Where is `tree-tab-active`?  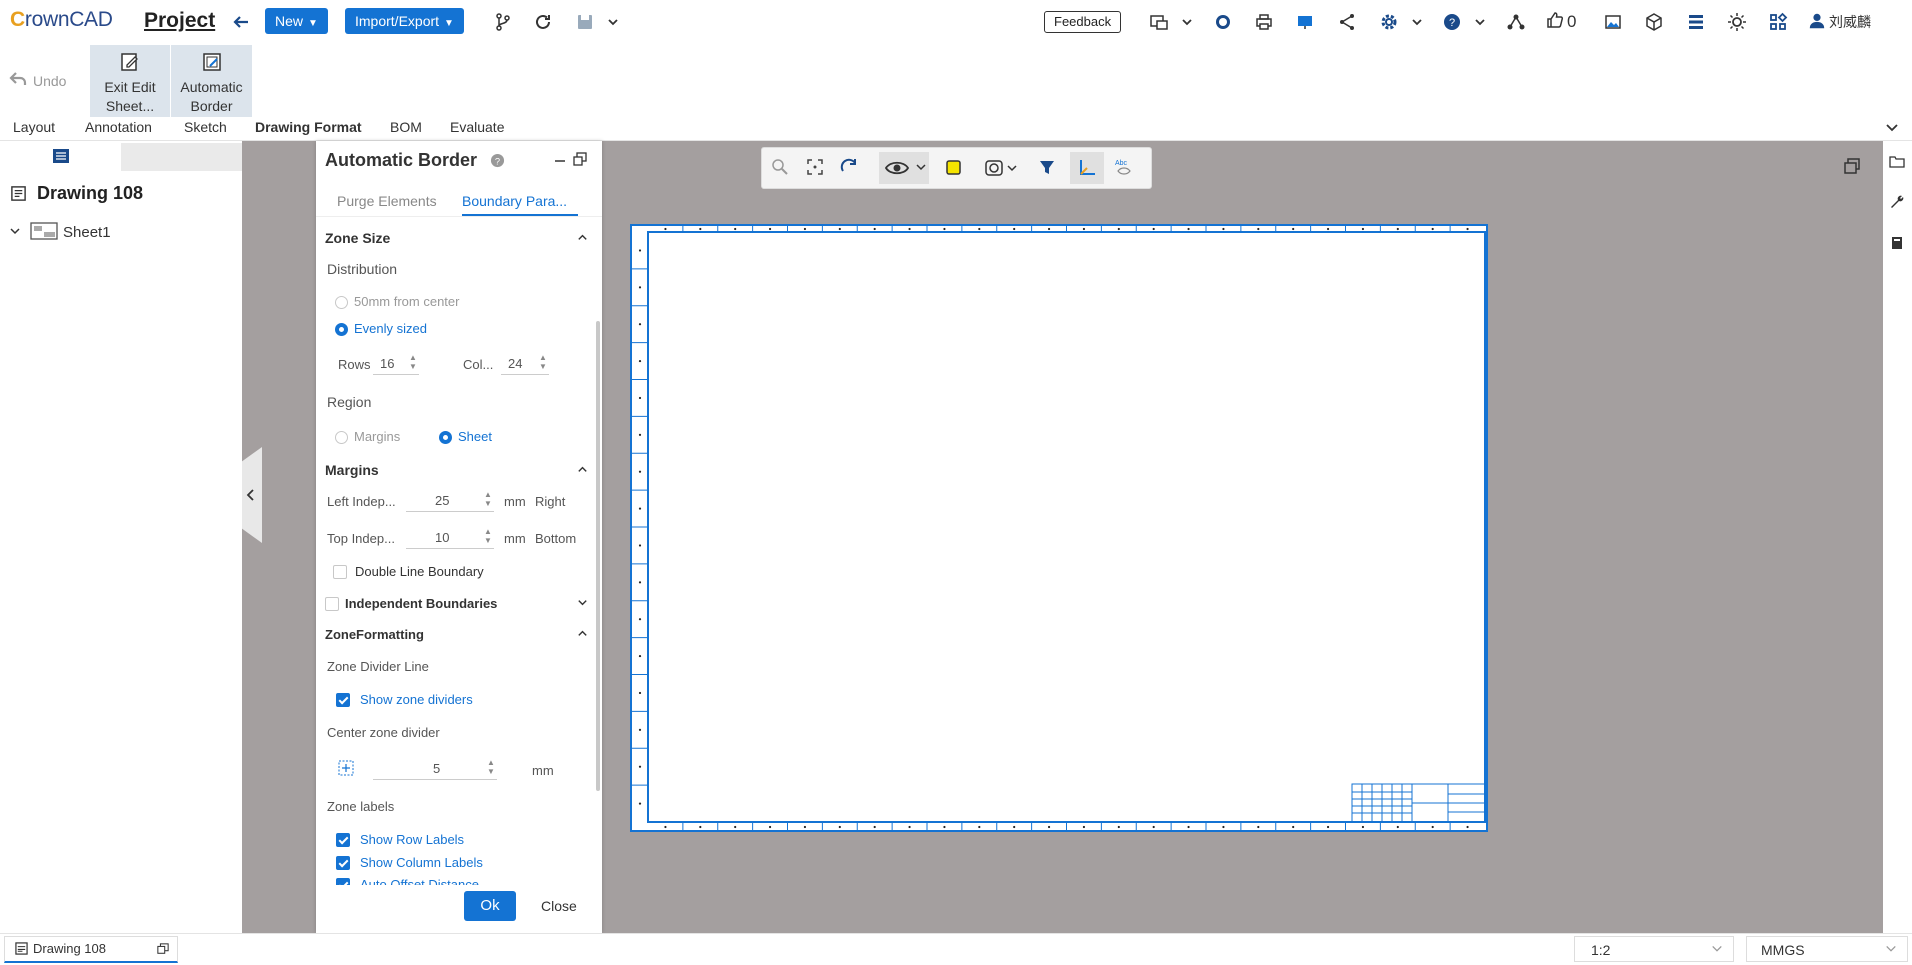 tree-tab-active is located at coordinates (60, 156).